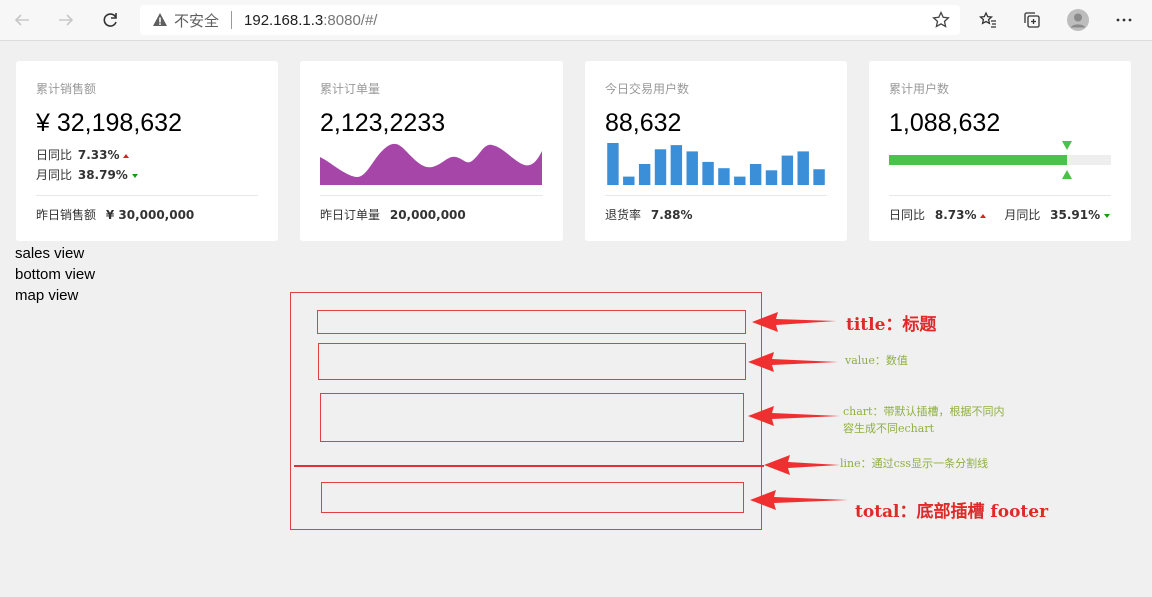 The height and width of the screenshot is (597, 1152). What do you see at coordinates (102, 175) in the screenshot?
I see `month-compare-value: 38.79%` at bounding box center [102, 175].